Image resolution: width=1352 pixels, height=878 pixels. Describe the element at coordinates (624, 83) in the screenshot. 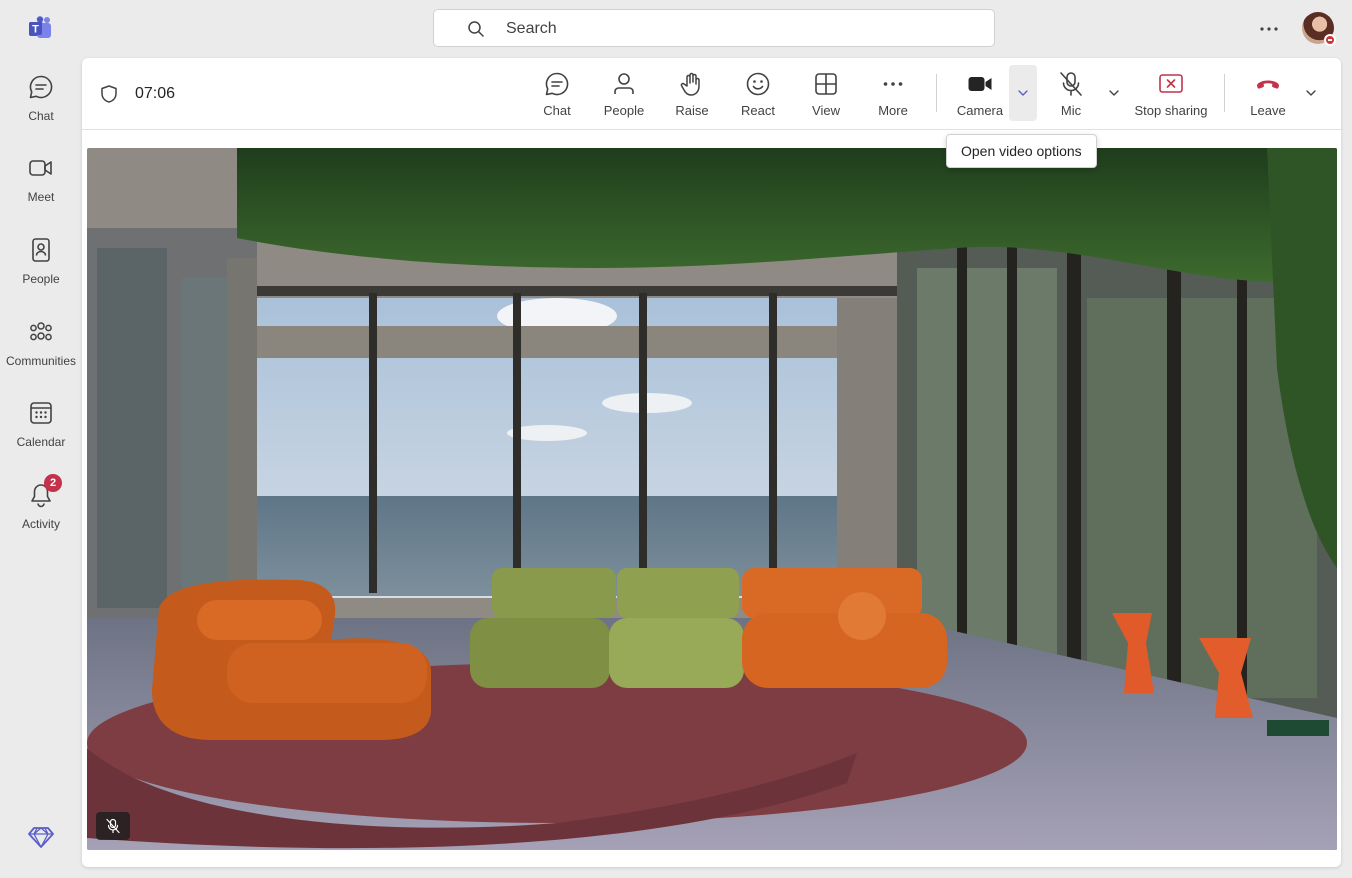

I see `person-icon` at that location.